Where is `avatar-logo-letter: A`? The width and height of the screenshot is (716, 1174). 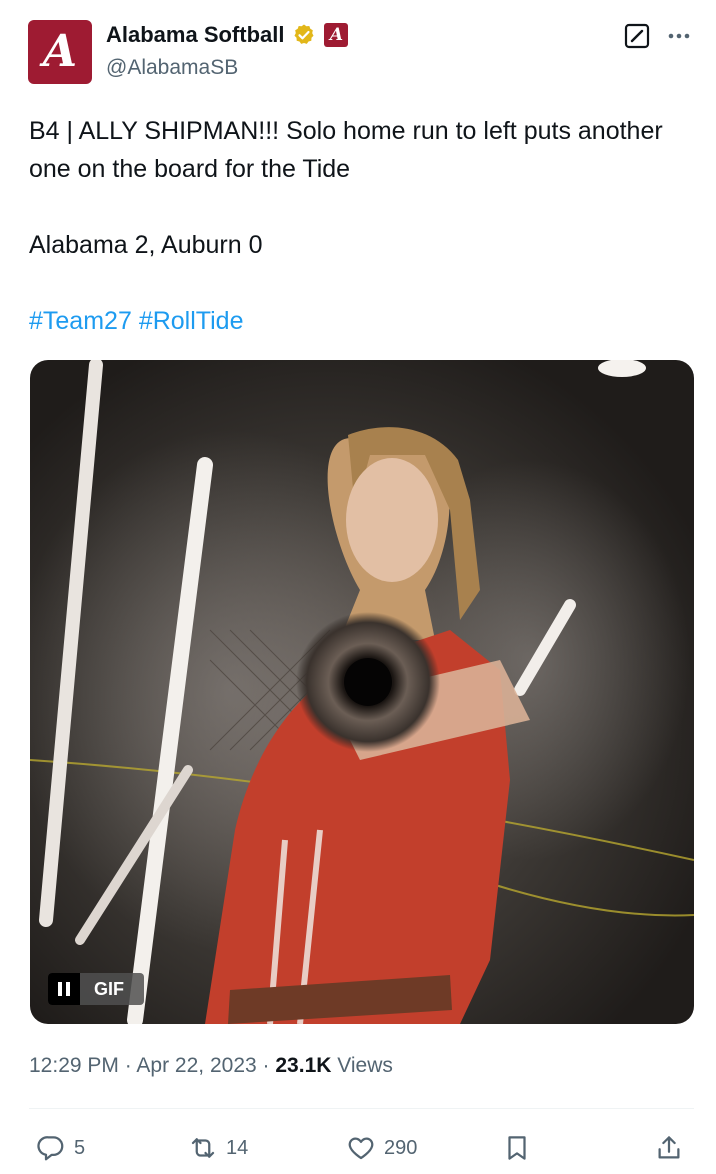 avatar-logo-letter: A is located at coordinates (60, 51).